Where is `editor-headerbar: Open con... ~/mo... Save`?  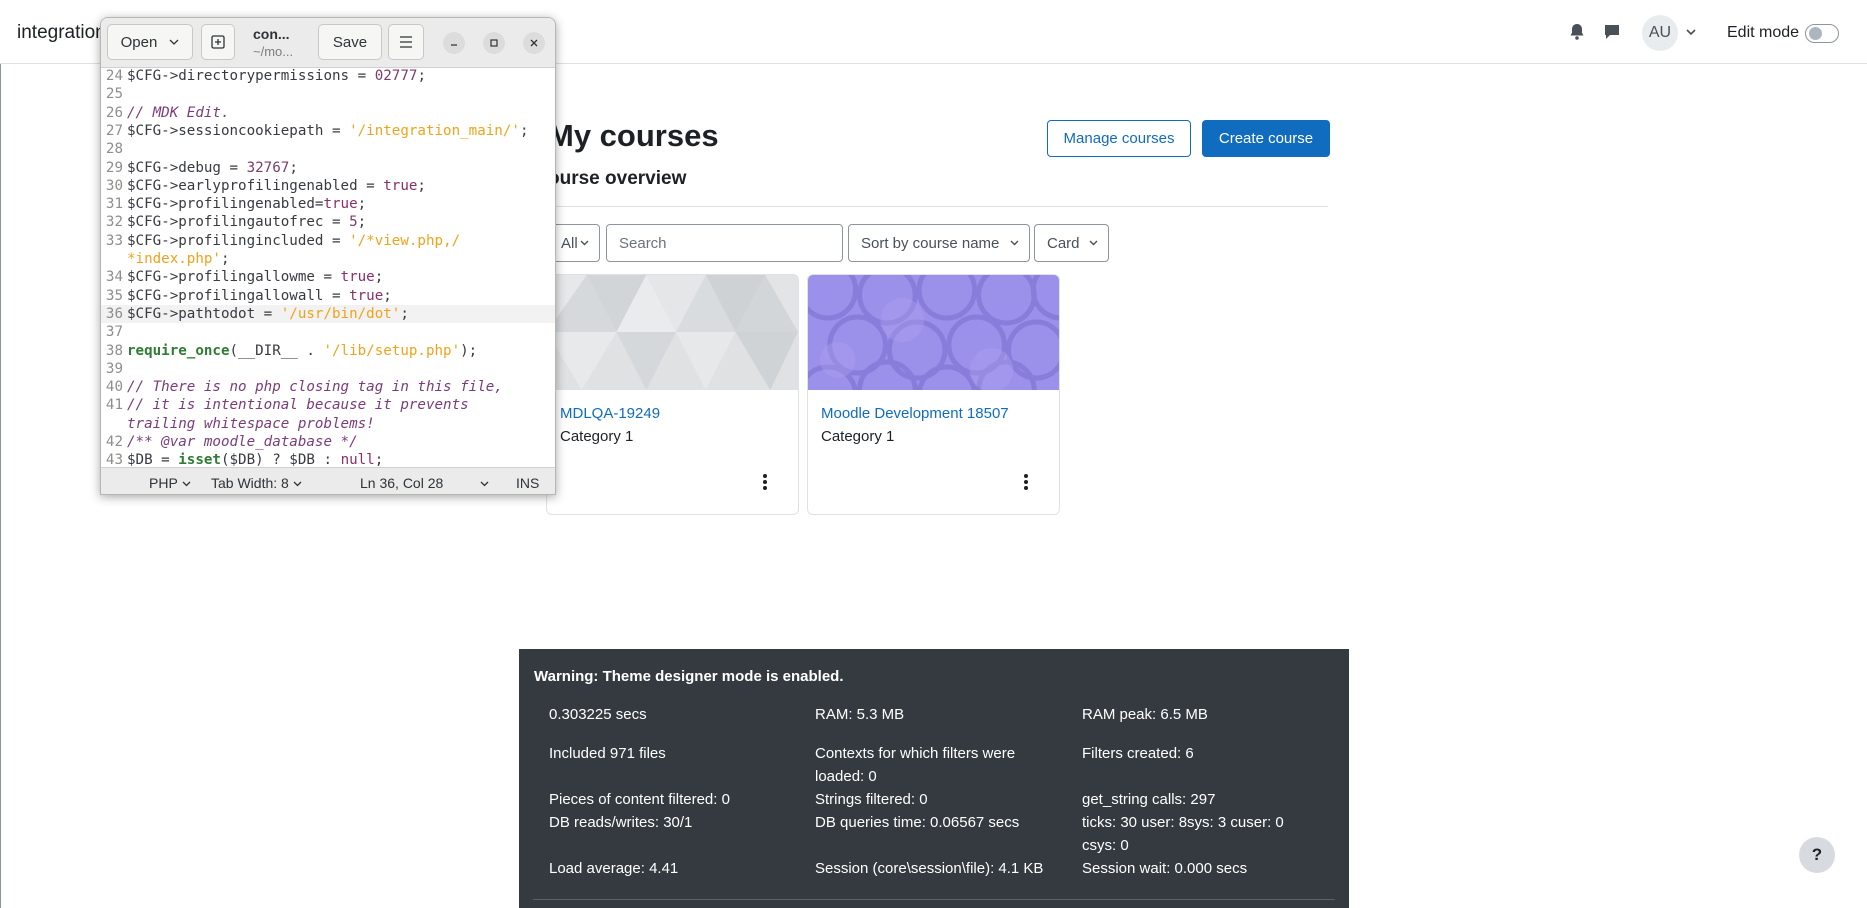
editor-headerbar: Open con... ~/mo... Save is located at coordinates (328, 43).